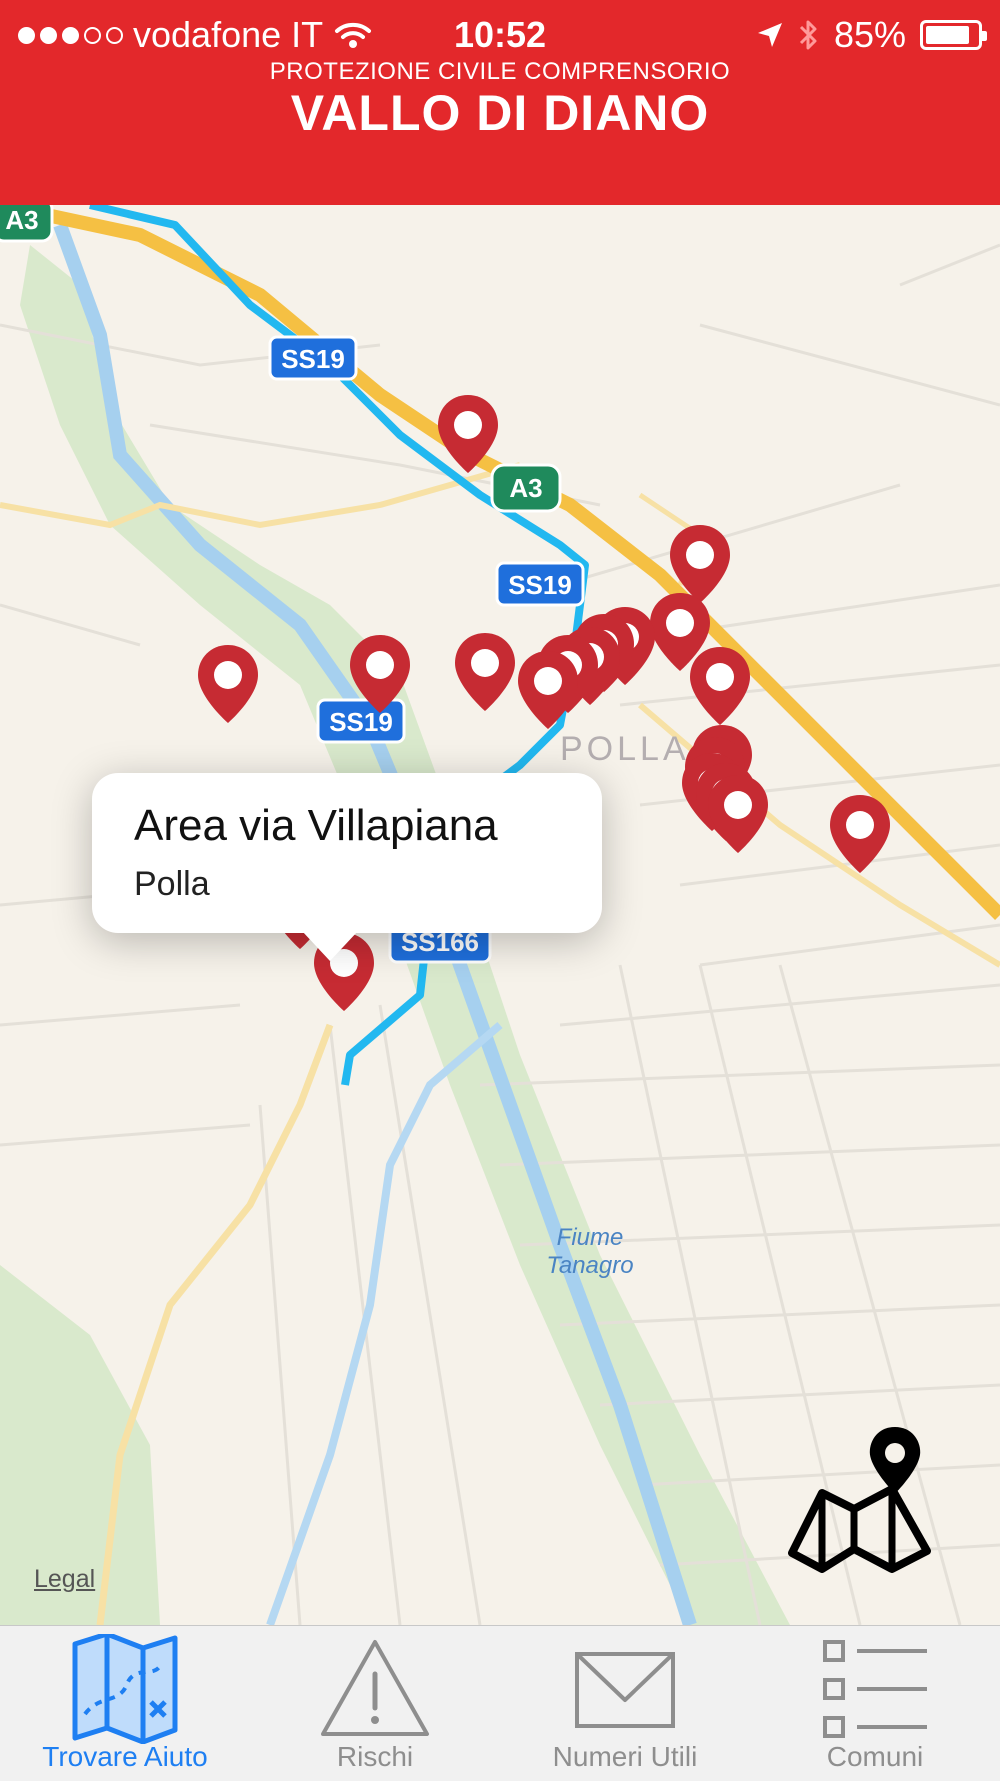 This screenshot has width=1000, height=1781. I want to click on town-label: POLLA, so click(625, 749).